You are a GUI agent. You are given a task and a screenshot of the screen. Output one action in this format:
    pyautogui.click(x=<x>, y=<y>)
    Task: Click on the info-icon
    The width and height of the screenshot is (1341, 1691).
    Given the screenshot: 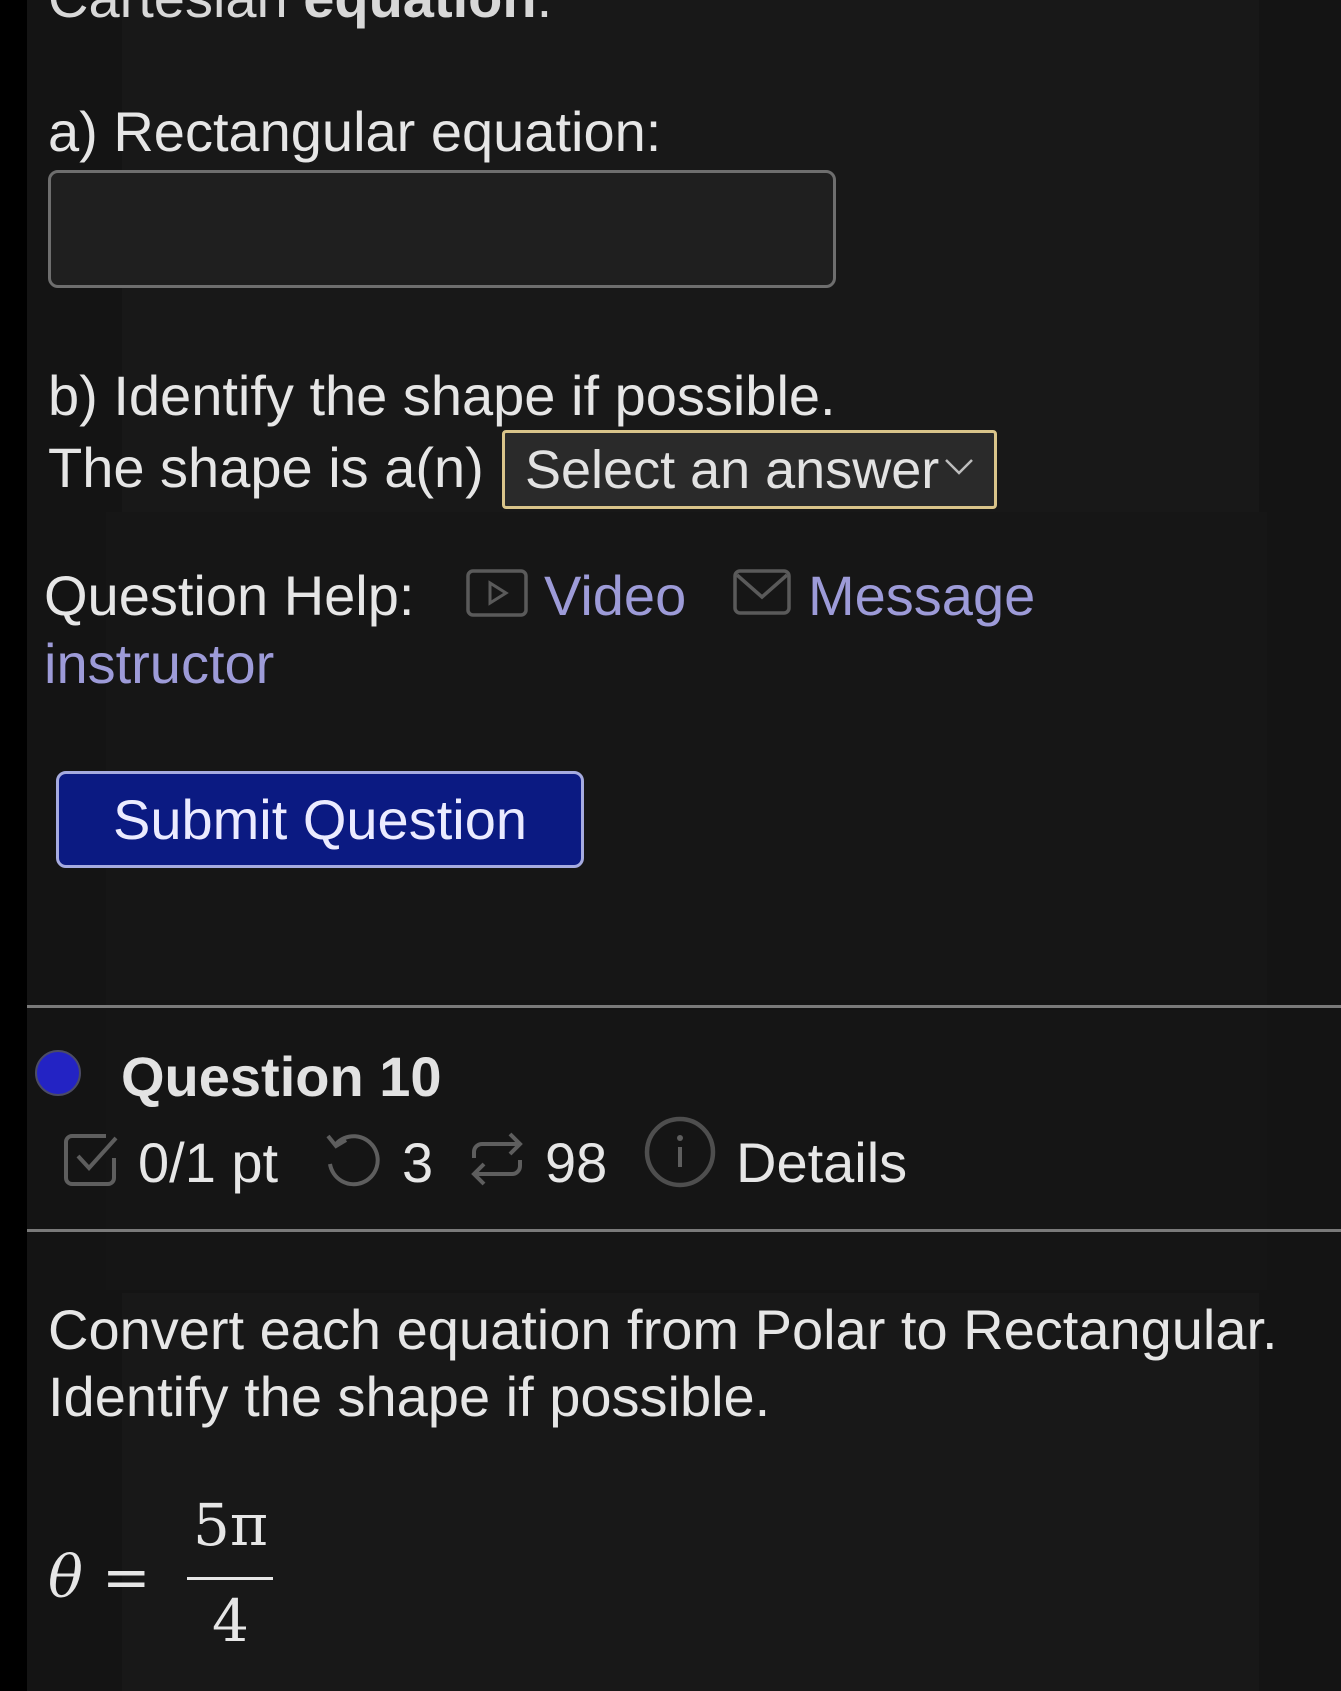 What is the action you would take?
    pyautogui.click(x=680, y=1152)
    